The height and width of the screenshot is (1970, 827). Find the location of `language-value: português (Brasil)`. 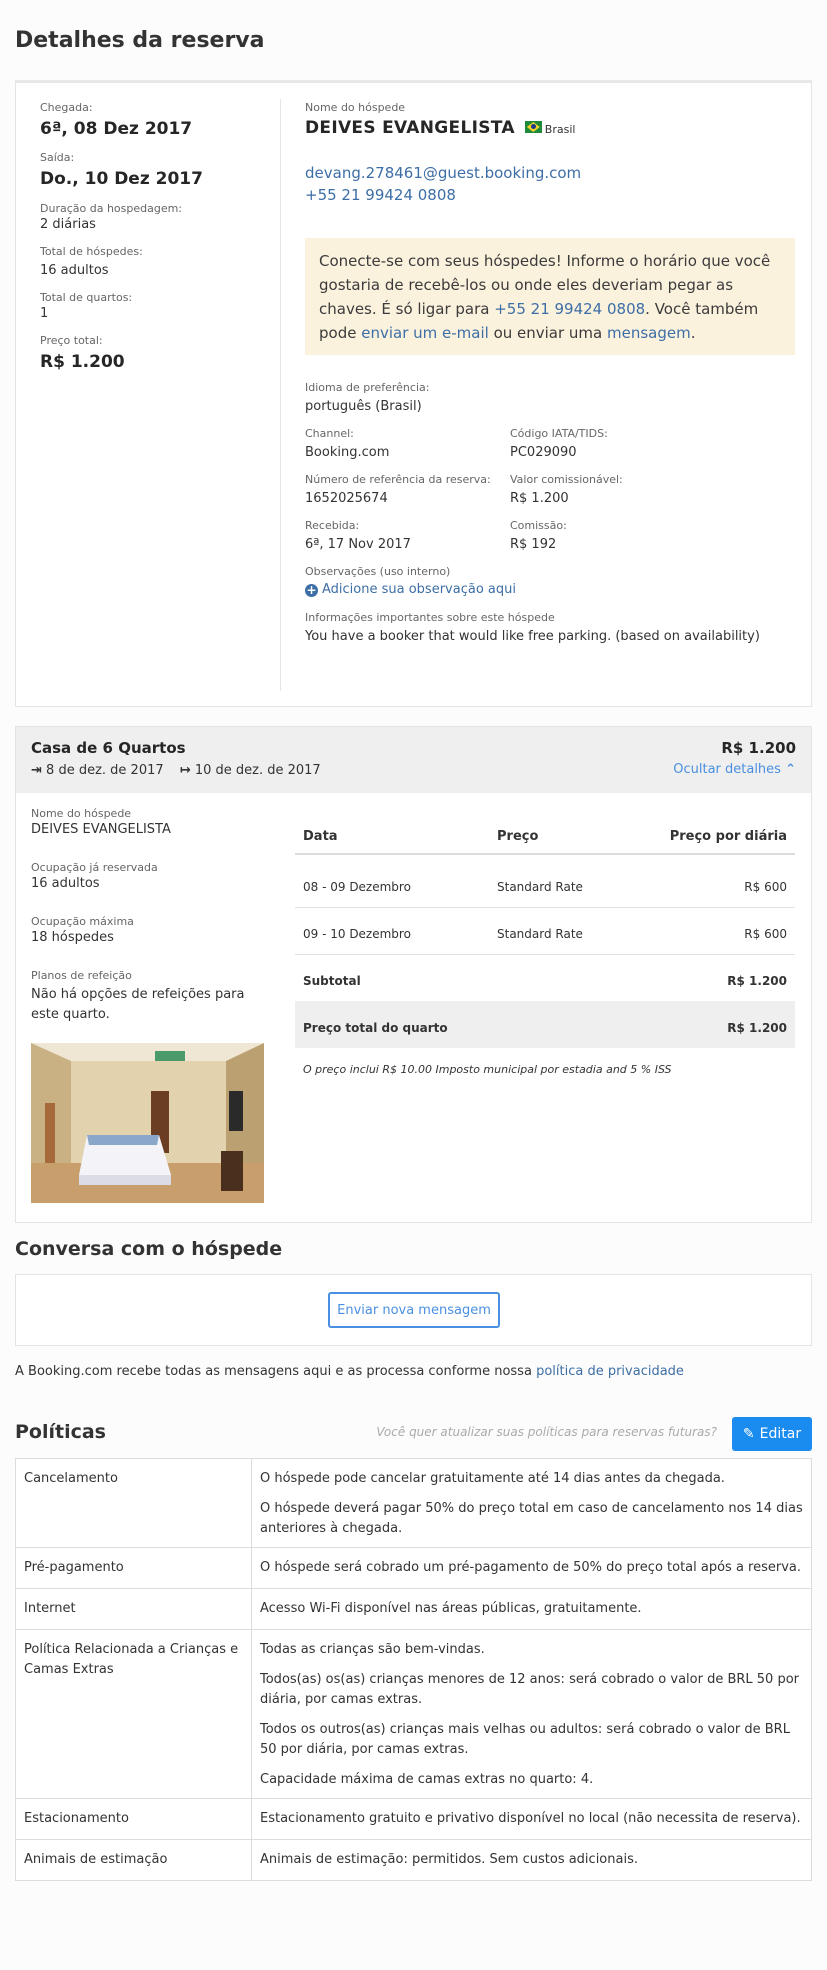

language-value: português (Brasil) is located at coordinates (363, 406).